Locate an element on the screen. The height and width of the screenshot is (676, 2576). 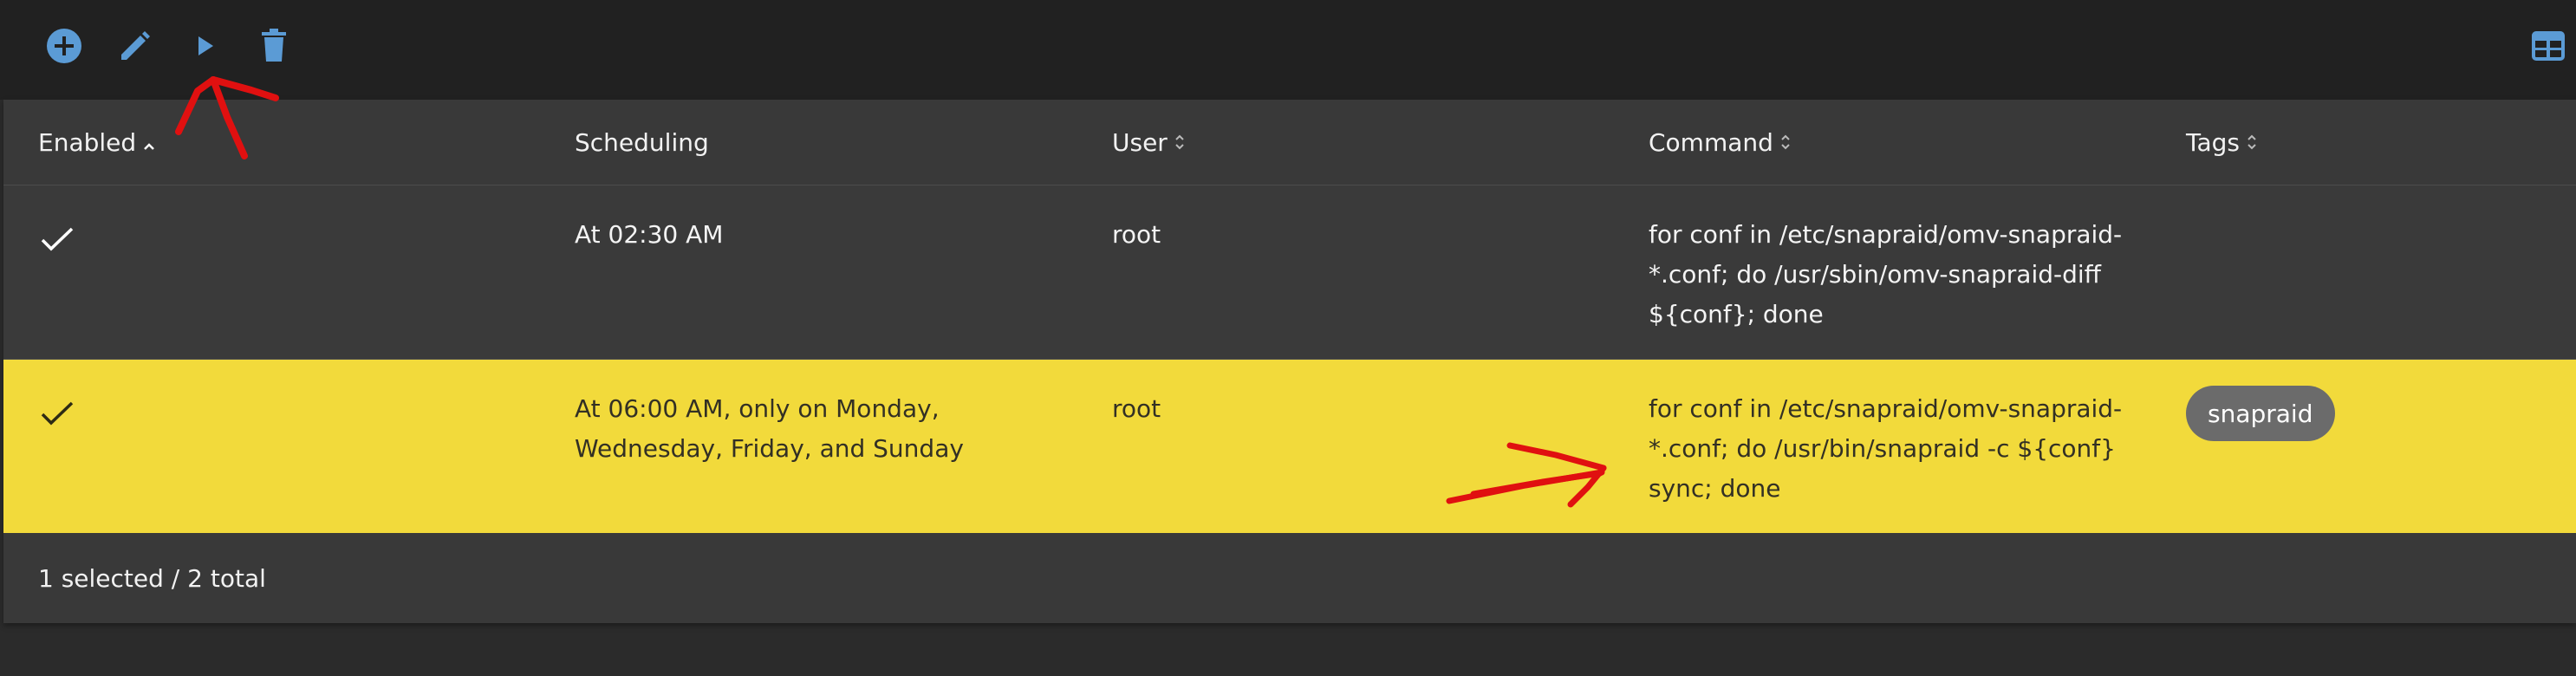
create-button is located at coordinates (64, 46).